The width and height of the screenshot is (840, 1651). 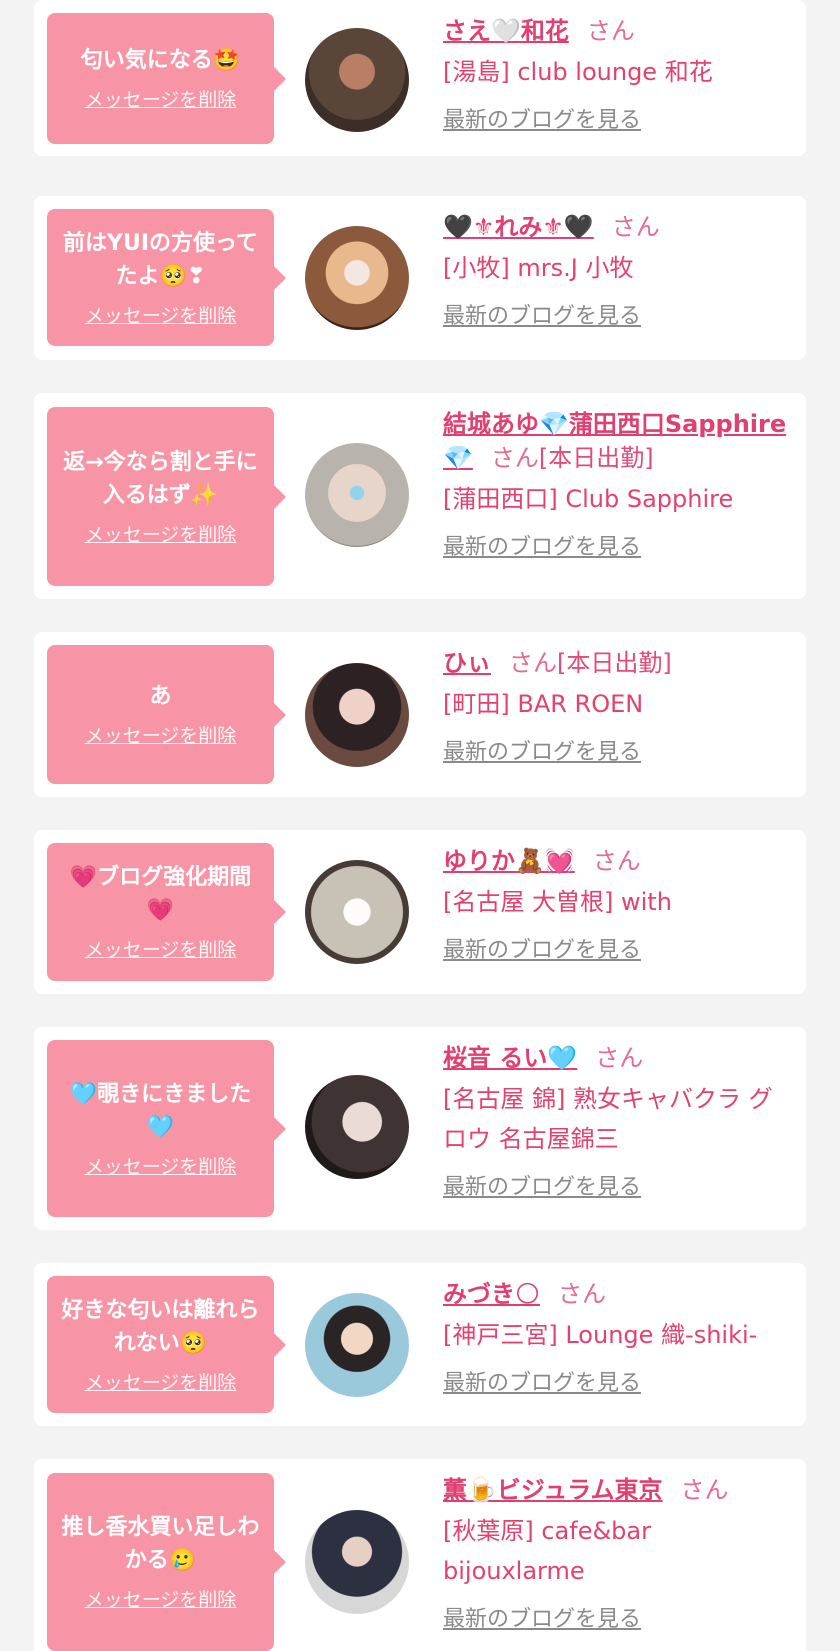 What do you see at coordinates (160, 259) in the screenshot?
I see `message-text: 前はYUIの方使ってたよ🥺❣` at bounding box center [160, 259].